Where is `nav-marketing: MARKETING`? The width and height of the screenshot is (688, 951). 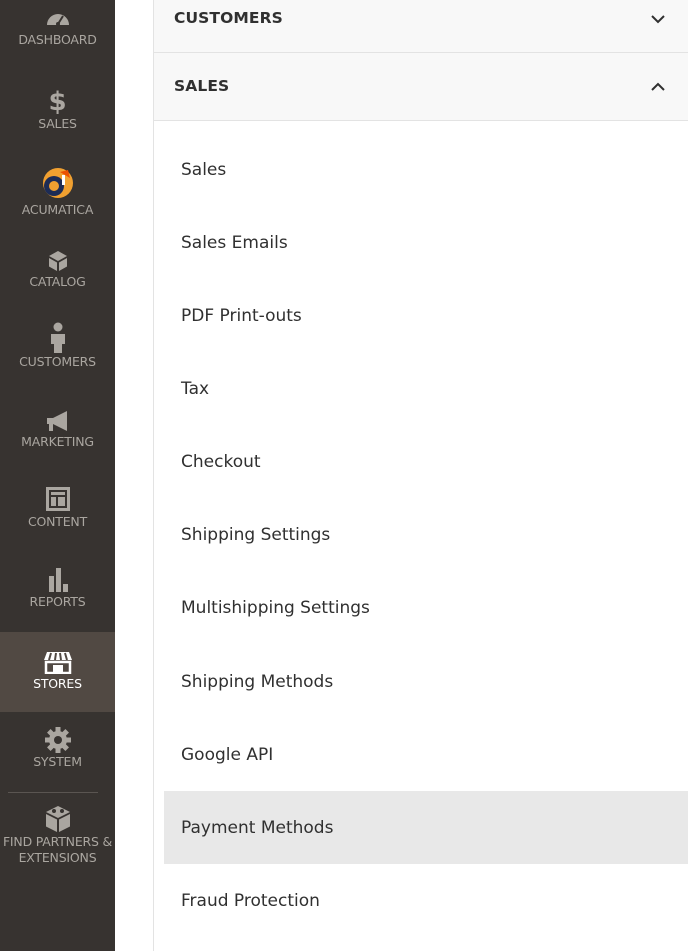
nav-marketing: MARKETING is located at coordinates (57, 430).